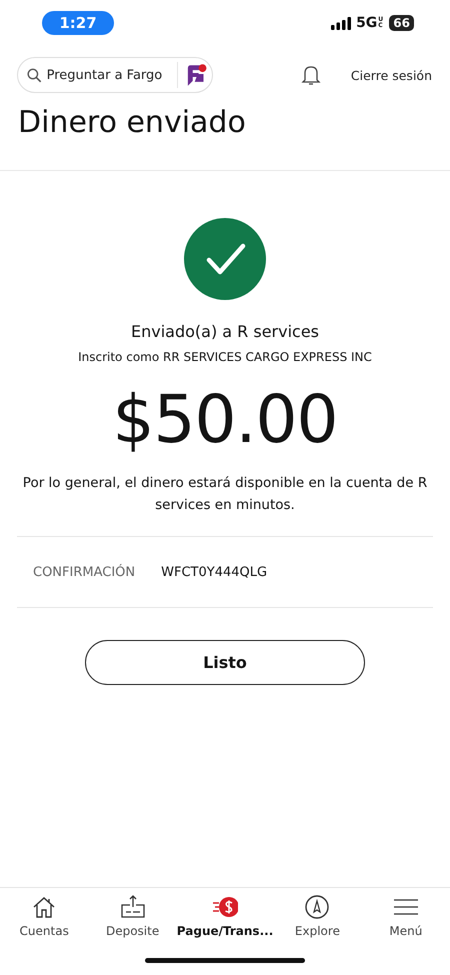 The image size is (450, 975). I want to click on search-icon, so click(34, 75).